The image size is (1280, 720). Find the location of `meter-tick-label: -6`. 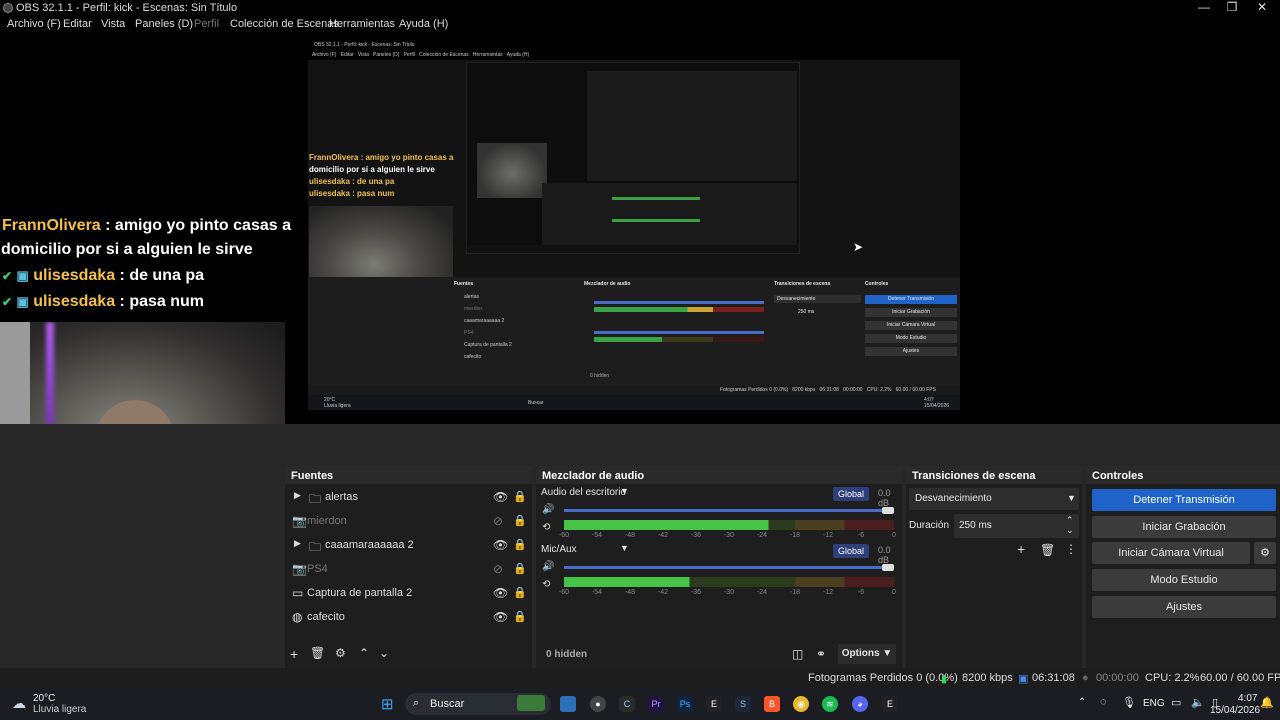

meter-tick-label: -6 is located at coordinates (861, 592).